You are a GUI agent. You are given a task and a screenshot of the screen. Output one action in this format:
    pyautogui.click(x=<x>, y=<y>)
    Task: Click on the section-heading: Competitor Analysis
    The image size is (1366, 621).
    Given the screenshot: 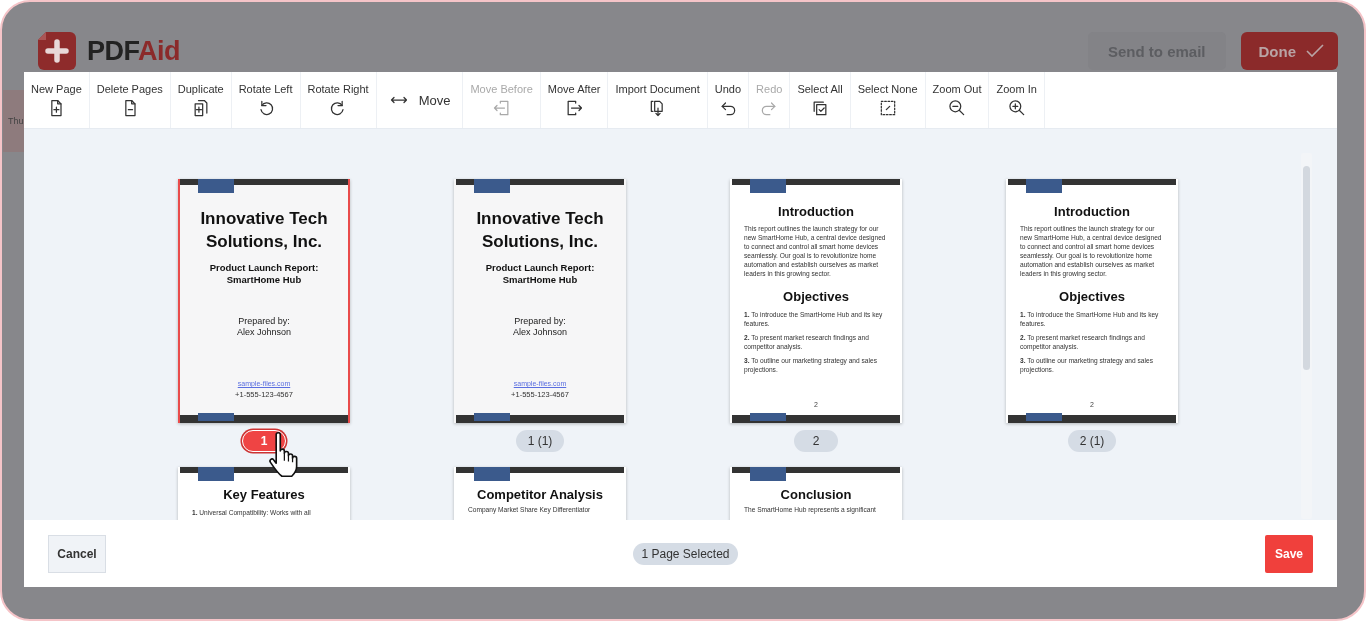 What is the action you would take?
    pyautogui.click(x=540, y=494)
    